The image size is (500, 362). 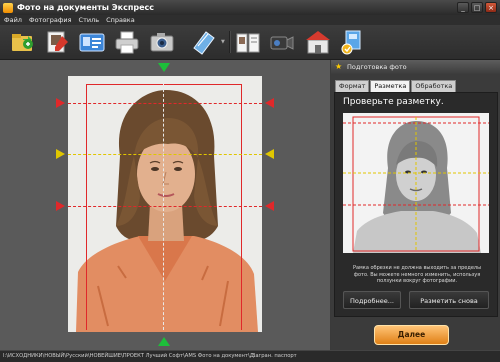 I want to click on tab-markup: Разметка, so click(x=390, y=86).